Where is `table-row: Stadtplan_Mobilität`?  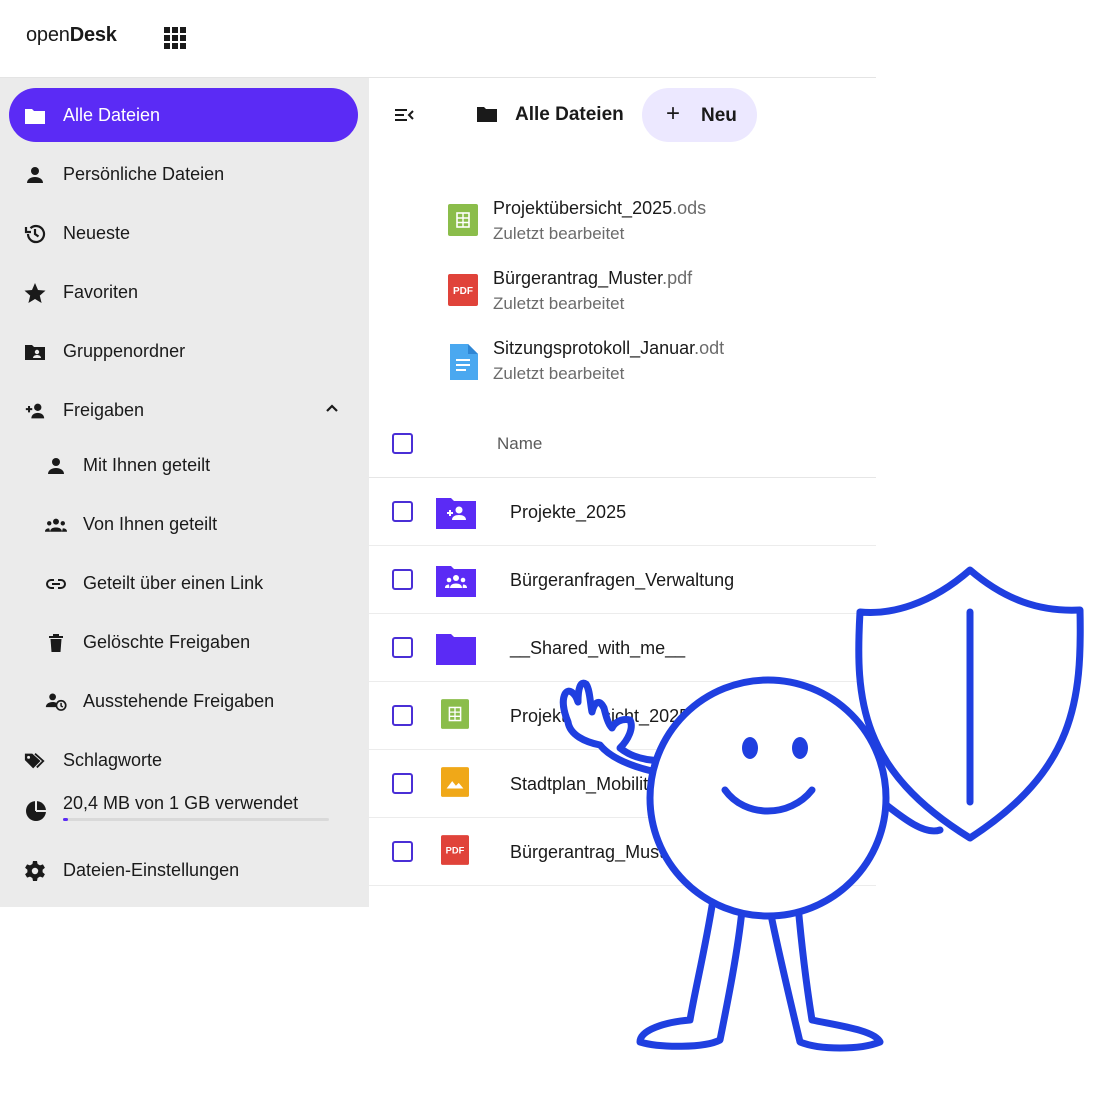
table-row: Stadtplan_Mobilität is located at coordinates (622, 784).